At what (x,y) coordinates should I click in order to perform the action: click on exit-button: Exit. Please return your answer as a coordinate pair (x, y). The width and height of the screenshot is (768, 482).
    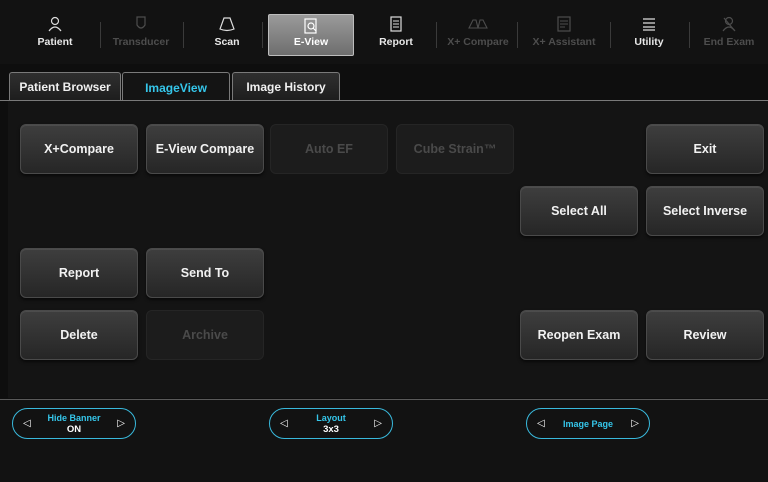
    Looking at the image, I should click on (705, 149).